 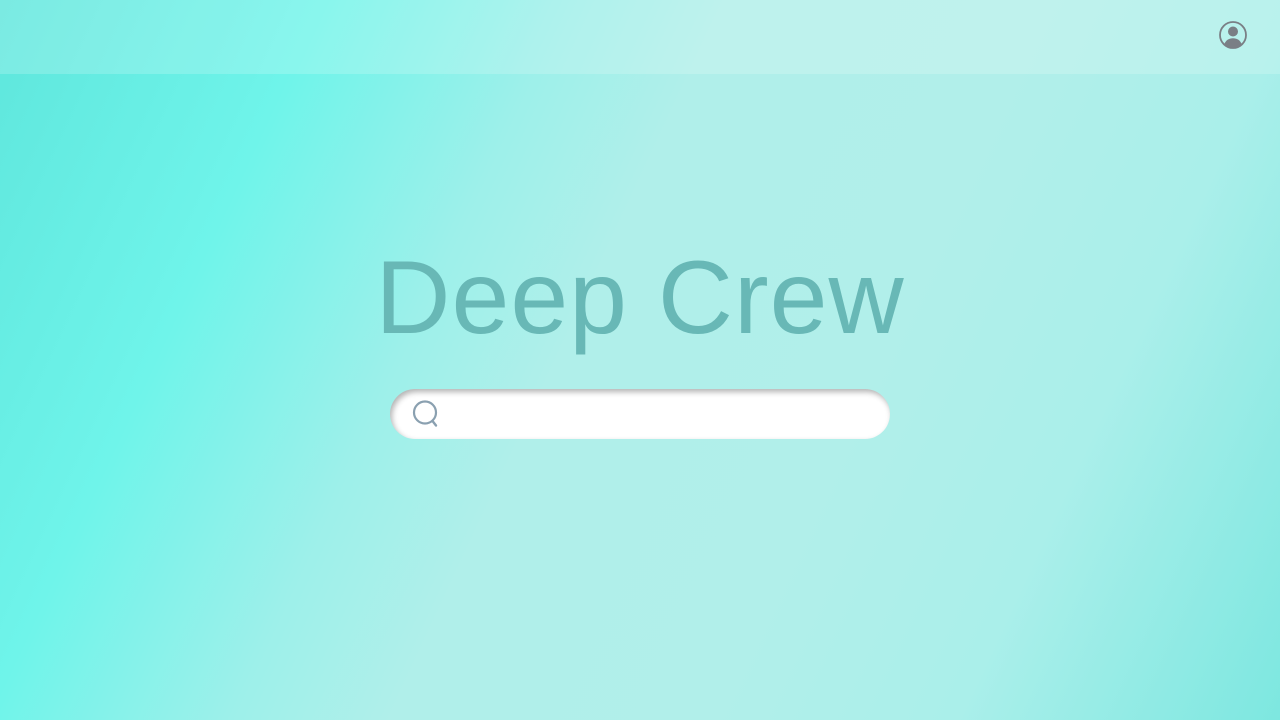 I want to click on brand-title: Deep Crew, so click(x=640, y=298).